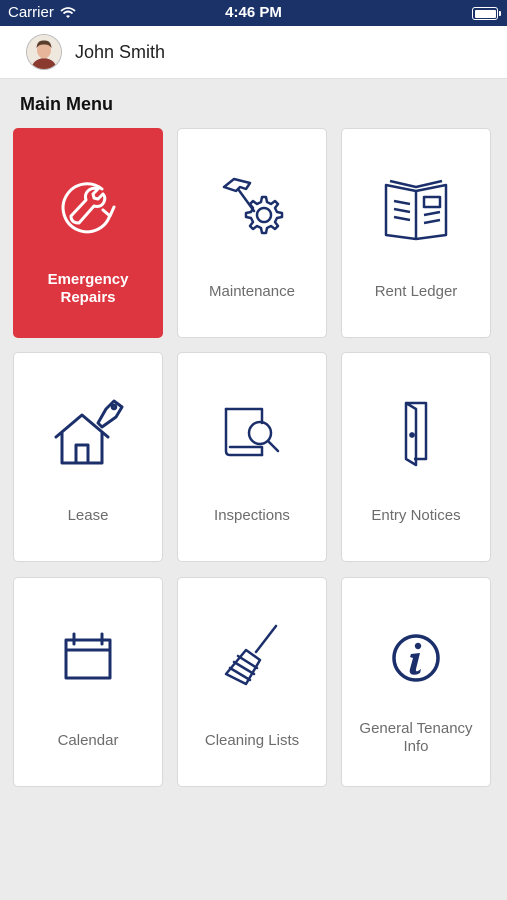 The height and width of the screenshot is (900, 507). What do you see at coordinates (252, 515) in the screenshot?
I see `tile-label: Inspections` at bounding box center [252, 515].